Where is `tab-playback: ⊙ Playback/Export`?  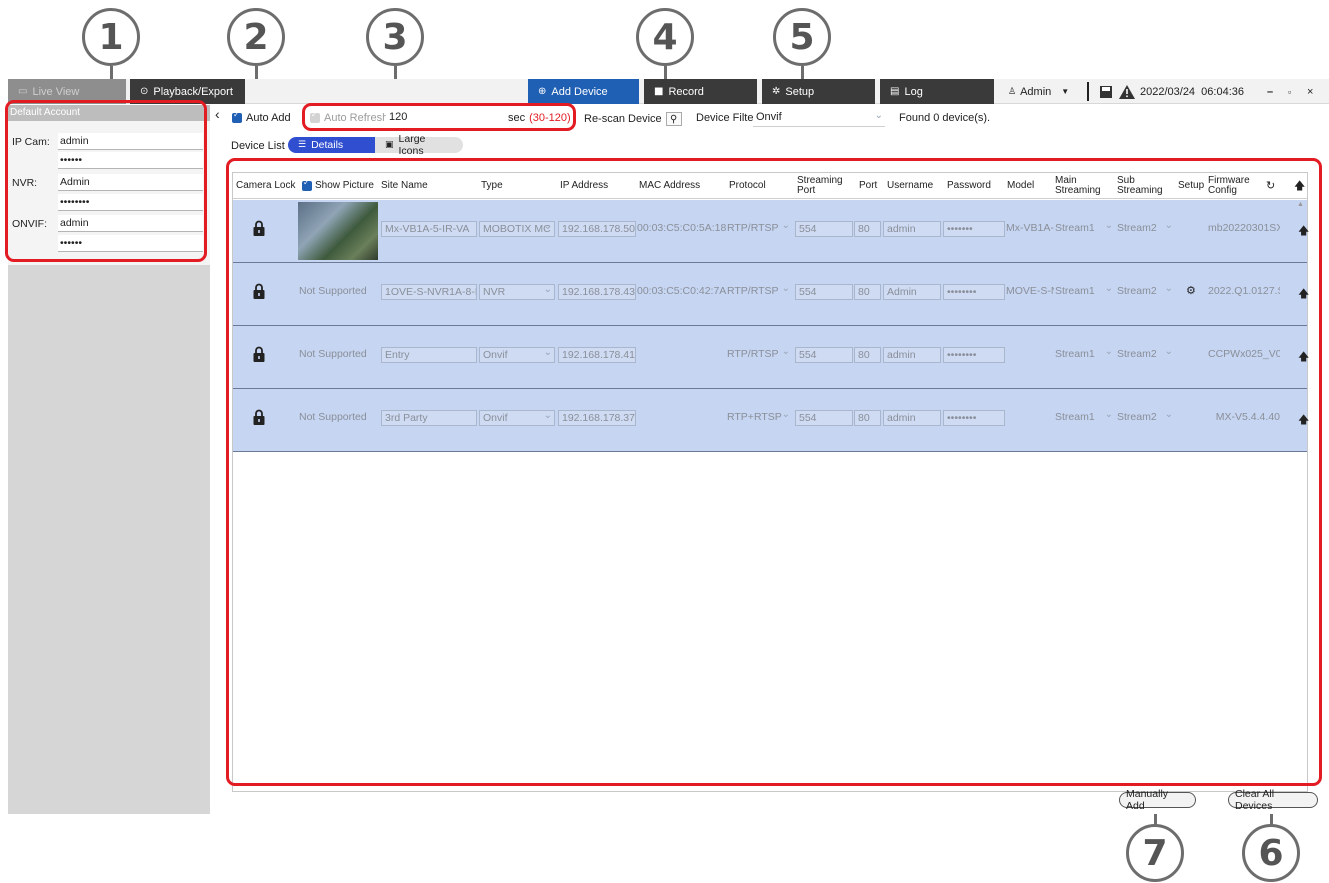
tab-playback: ⊙ Playback/Export is located at coordinates (187, 91).